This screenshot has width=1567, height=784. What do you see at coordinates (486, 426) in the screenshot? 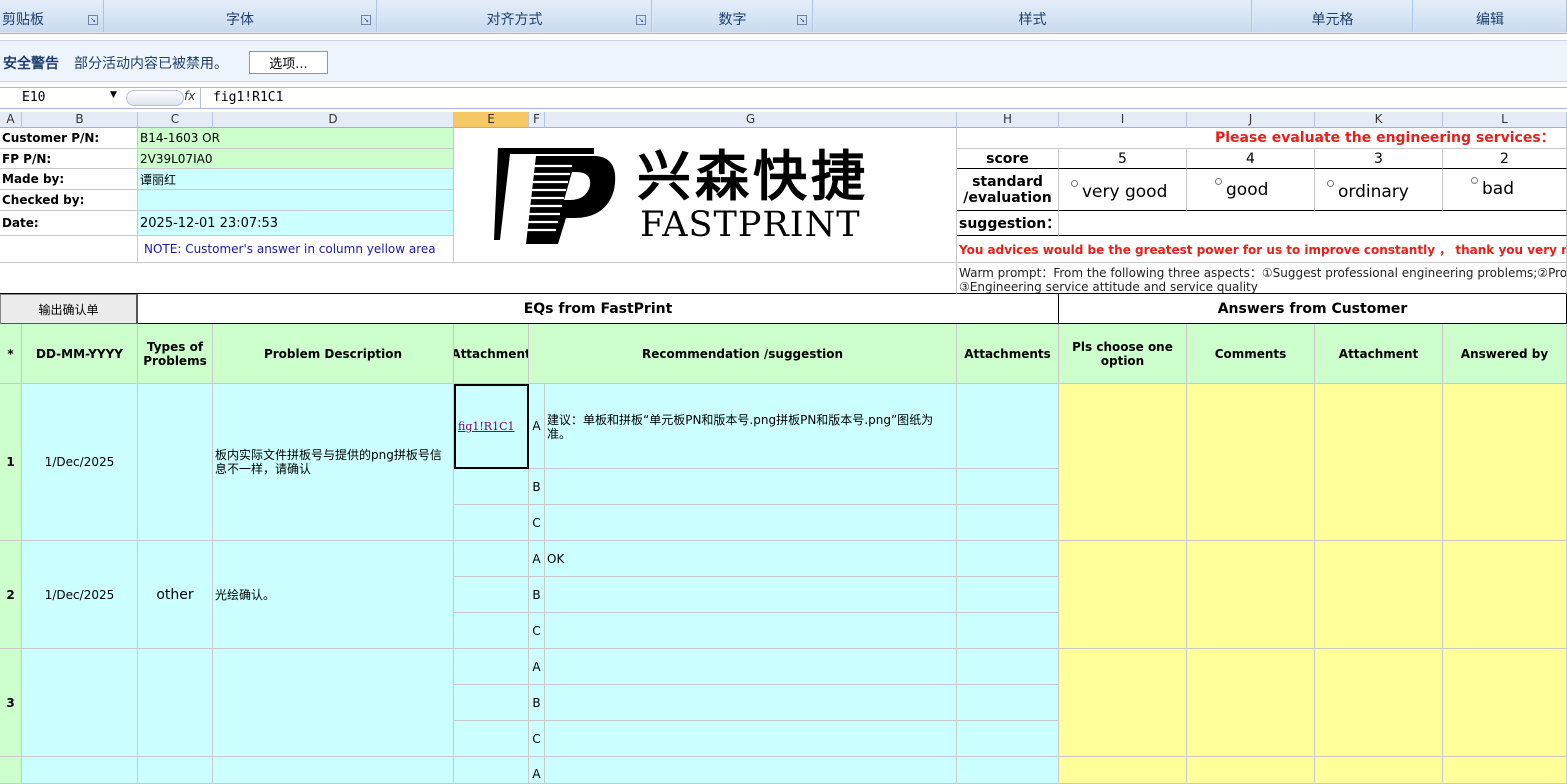
I see `attachment-hyperlink: fig1!R1C1` at bounding box center [486, 426].